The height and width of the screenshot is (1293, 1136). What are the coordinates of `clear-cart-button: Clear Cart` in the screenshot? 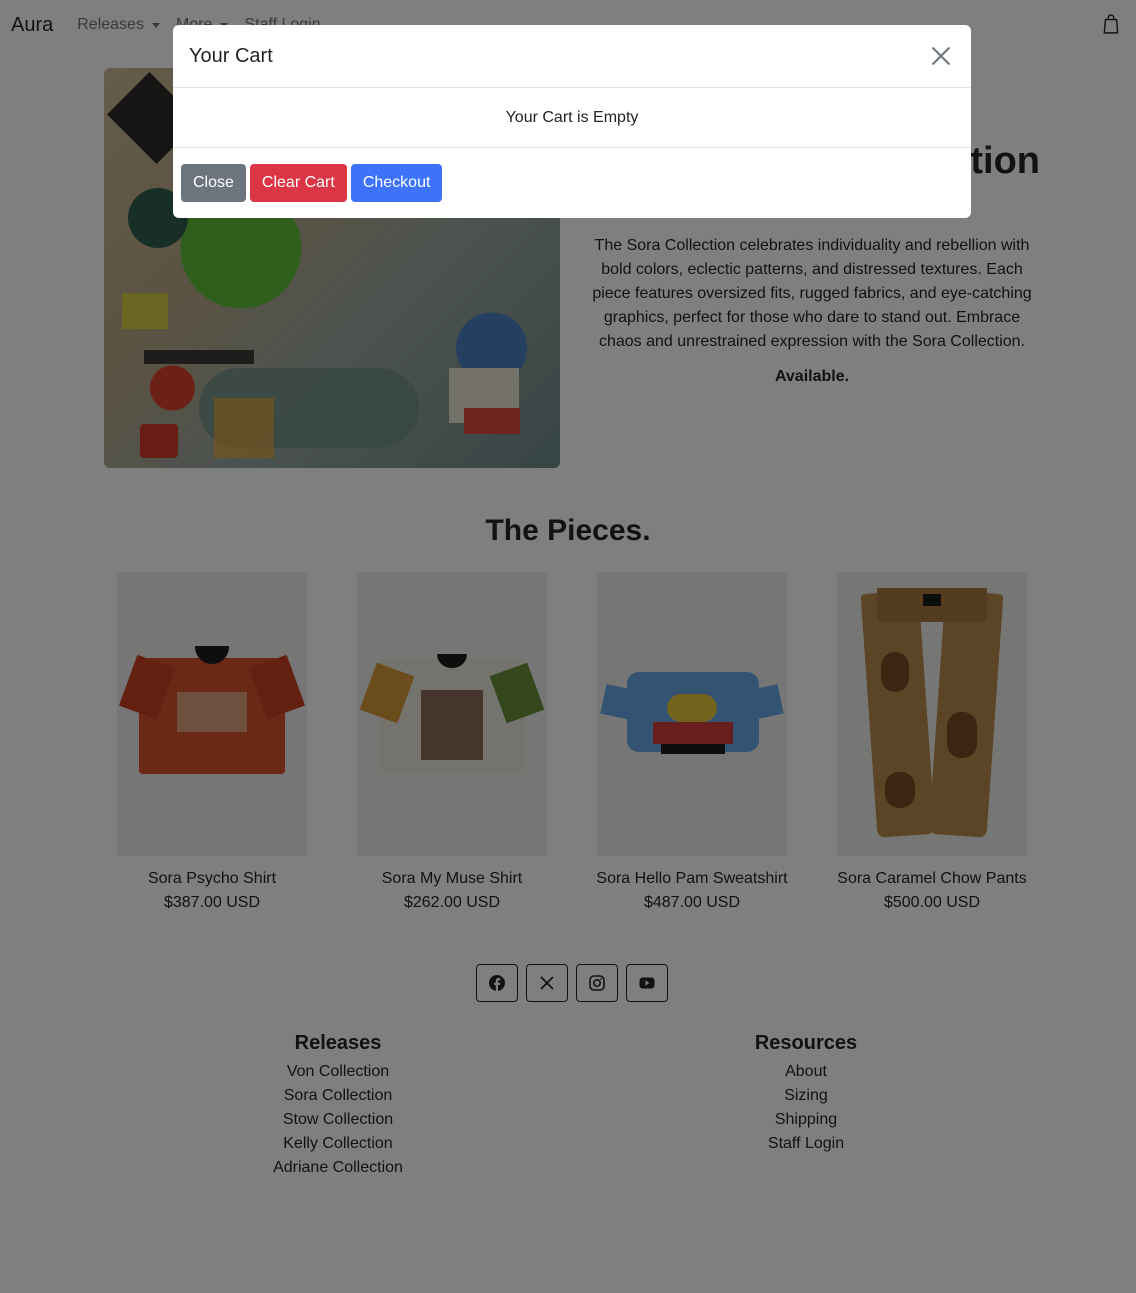 It's located at (298, 183).